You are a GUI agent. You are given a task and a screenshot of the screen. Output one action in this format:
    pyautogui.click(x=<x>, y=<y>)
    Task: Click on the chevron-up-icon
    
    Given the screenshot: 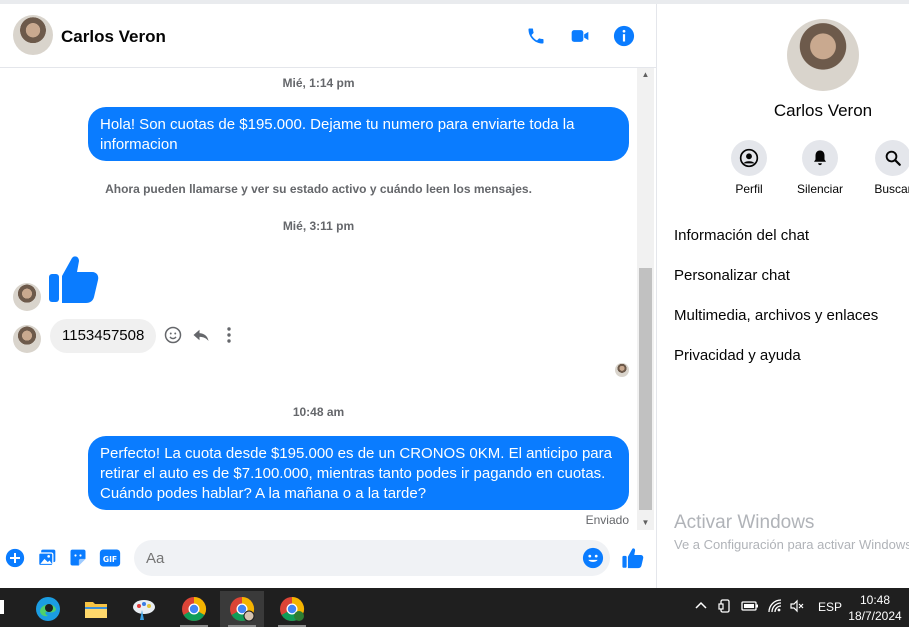 What is the action you would take?
    pyautogui.click(x=701, y=607)
    